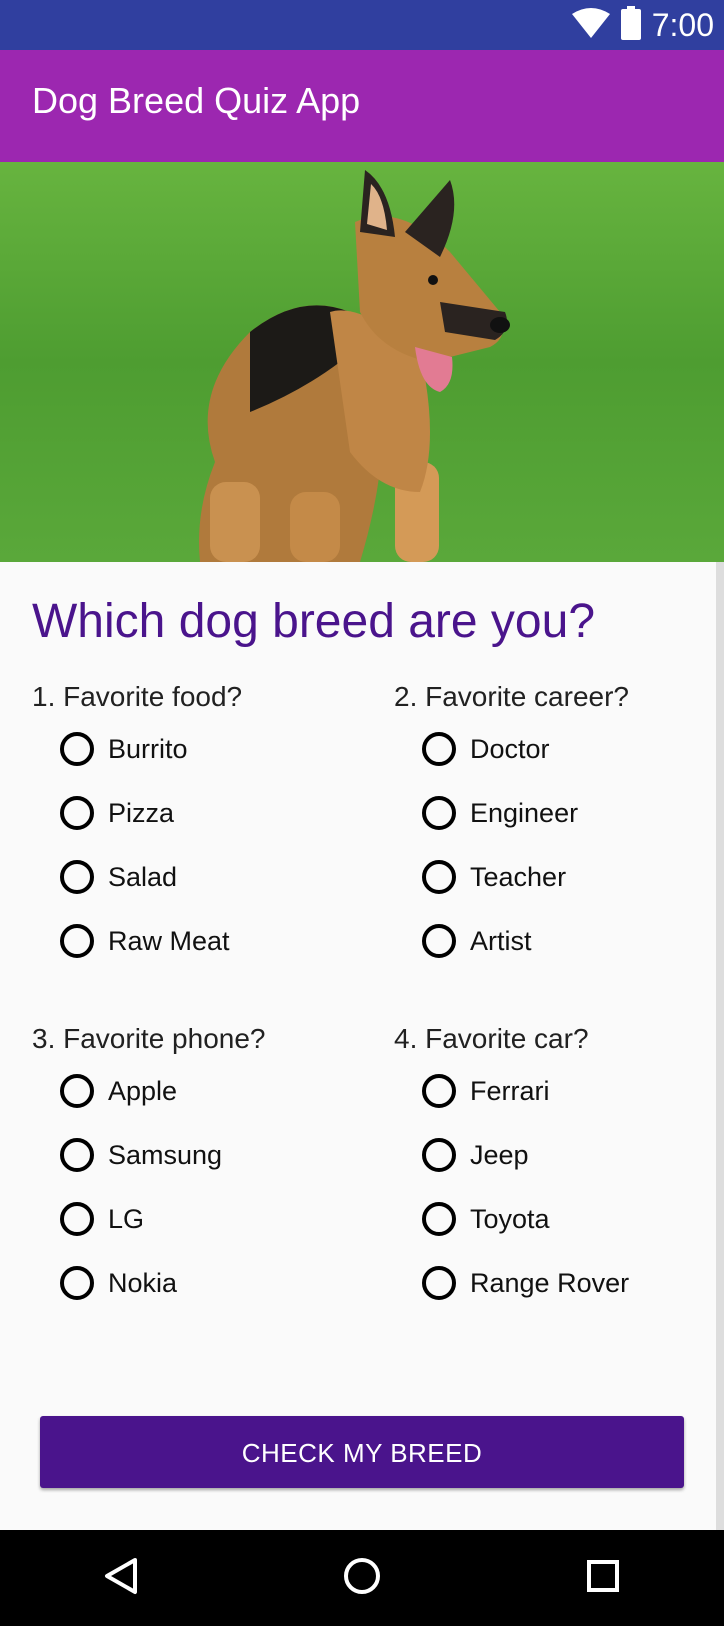  Describe the element at coordinates (141, 812) in the screenshot. I see `option-label: Pizza` at that location.